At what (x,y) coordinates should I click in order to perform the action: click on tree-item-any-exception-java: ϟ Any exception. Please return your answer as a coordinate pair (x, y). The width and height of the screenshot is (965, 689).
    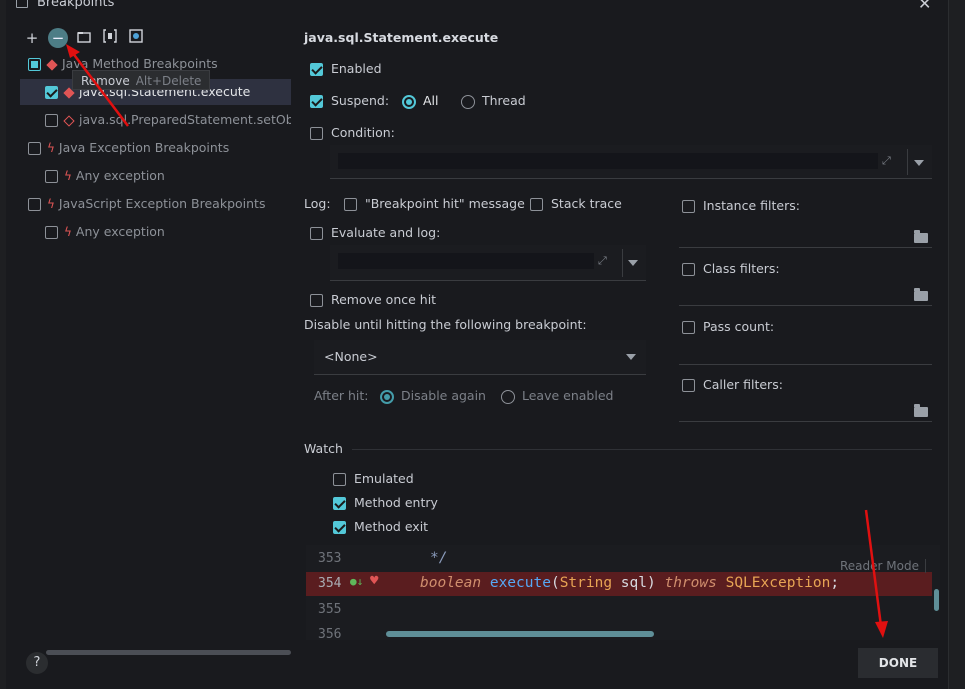
    Looking at the image, I should click on (105, 176).